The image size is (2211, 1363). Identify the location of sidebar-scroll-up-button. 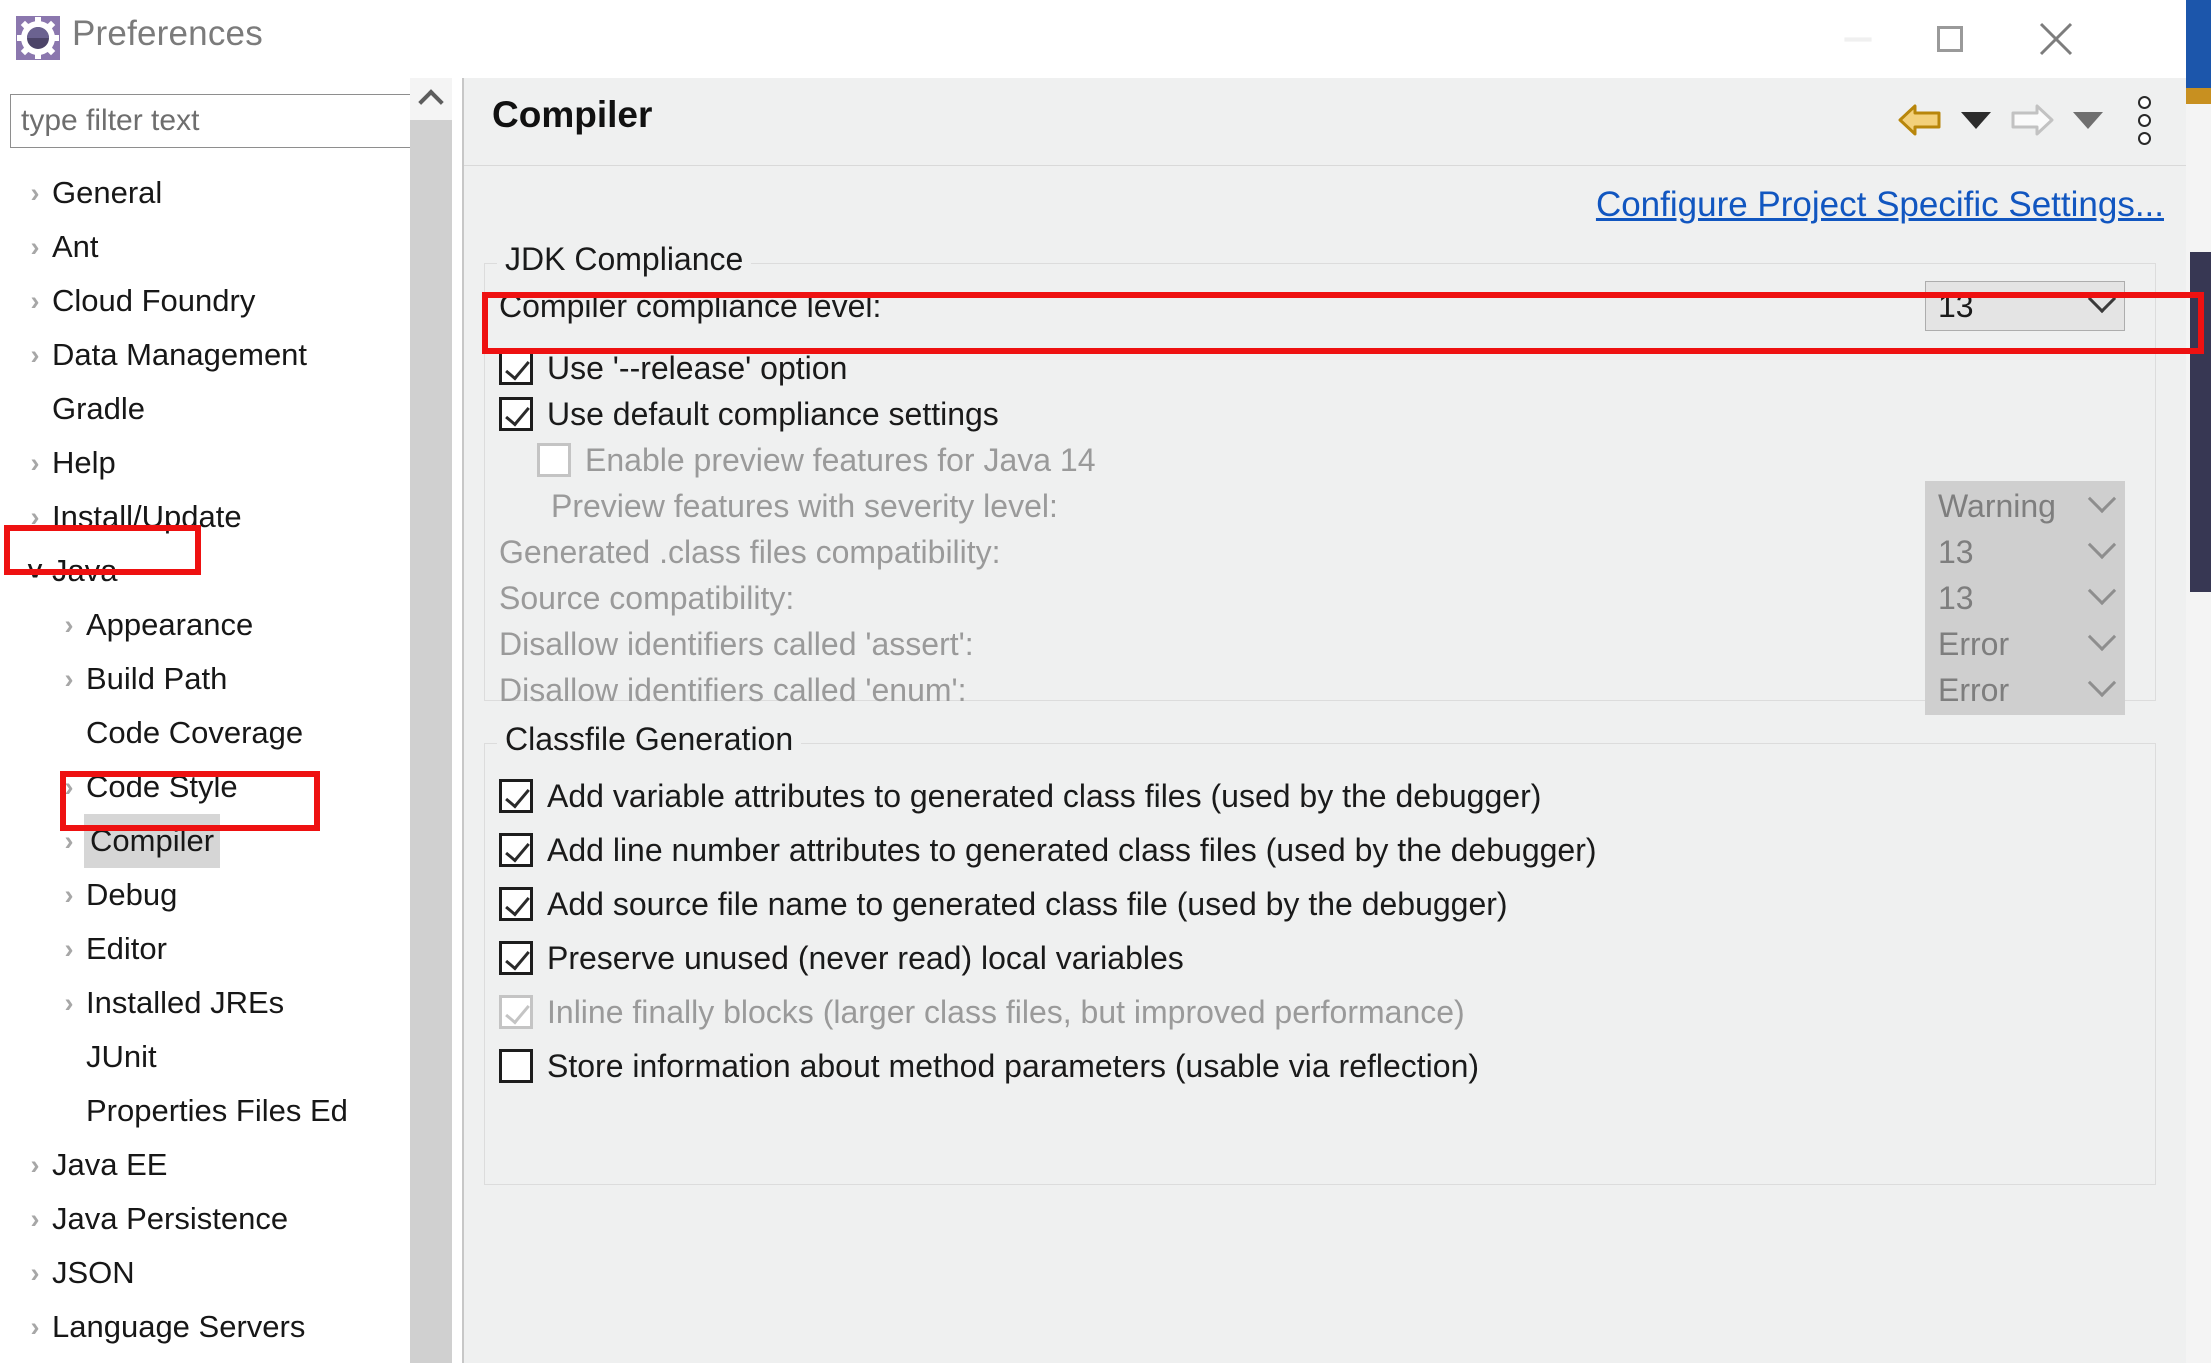
(431, 99).